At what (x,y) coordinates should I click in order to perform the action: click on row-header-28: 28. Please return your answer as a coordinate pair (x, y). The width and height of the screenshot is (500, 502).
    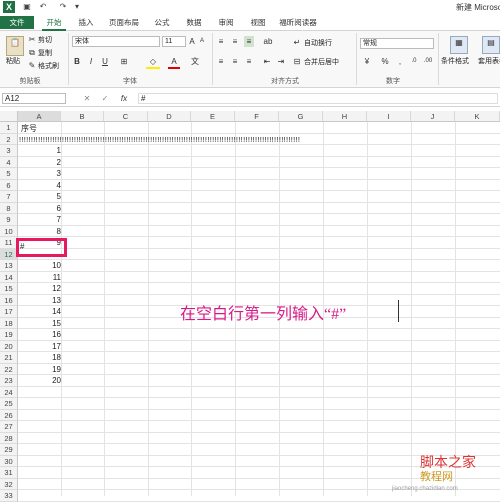
    Looking at the image, I should click on (9, 438).